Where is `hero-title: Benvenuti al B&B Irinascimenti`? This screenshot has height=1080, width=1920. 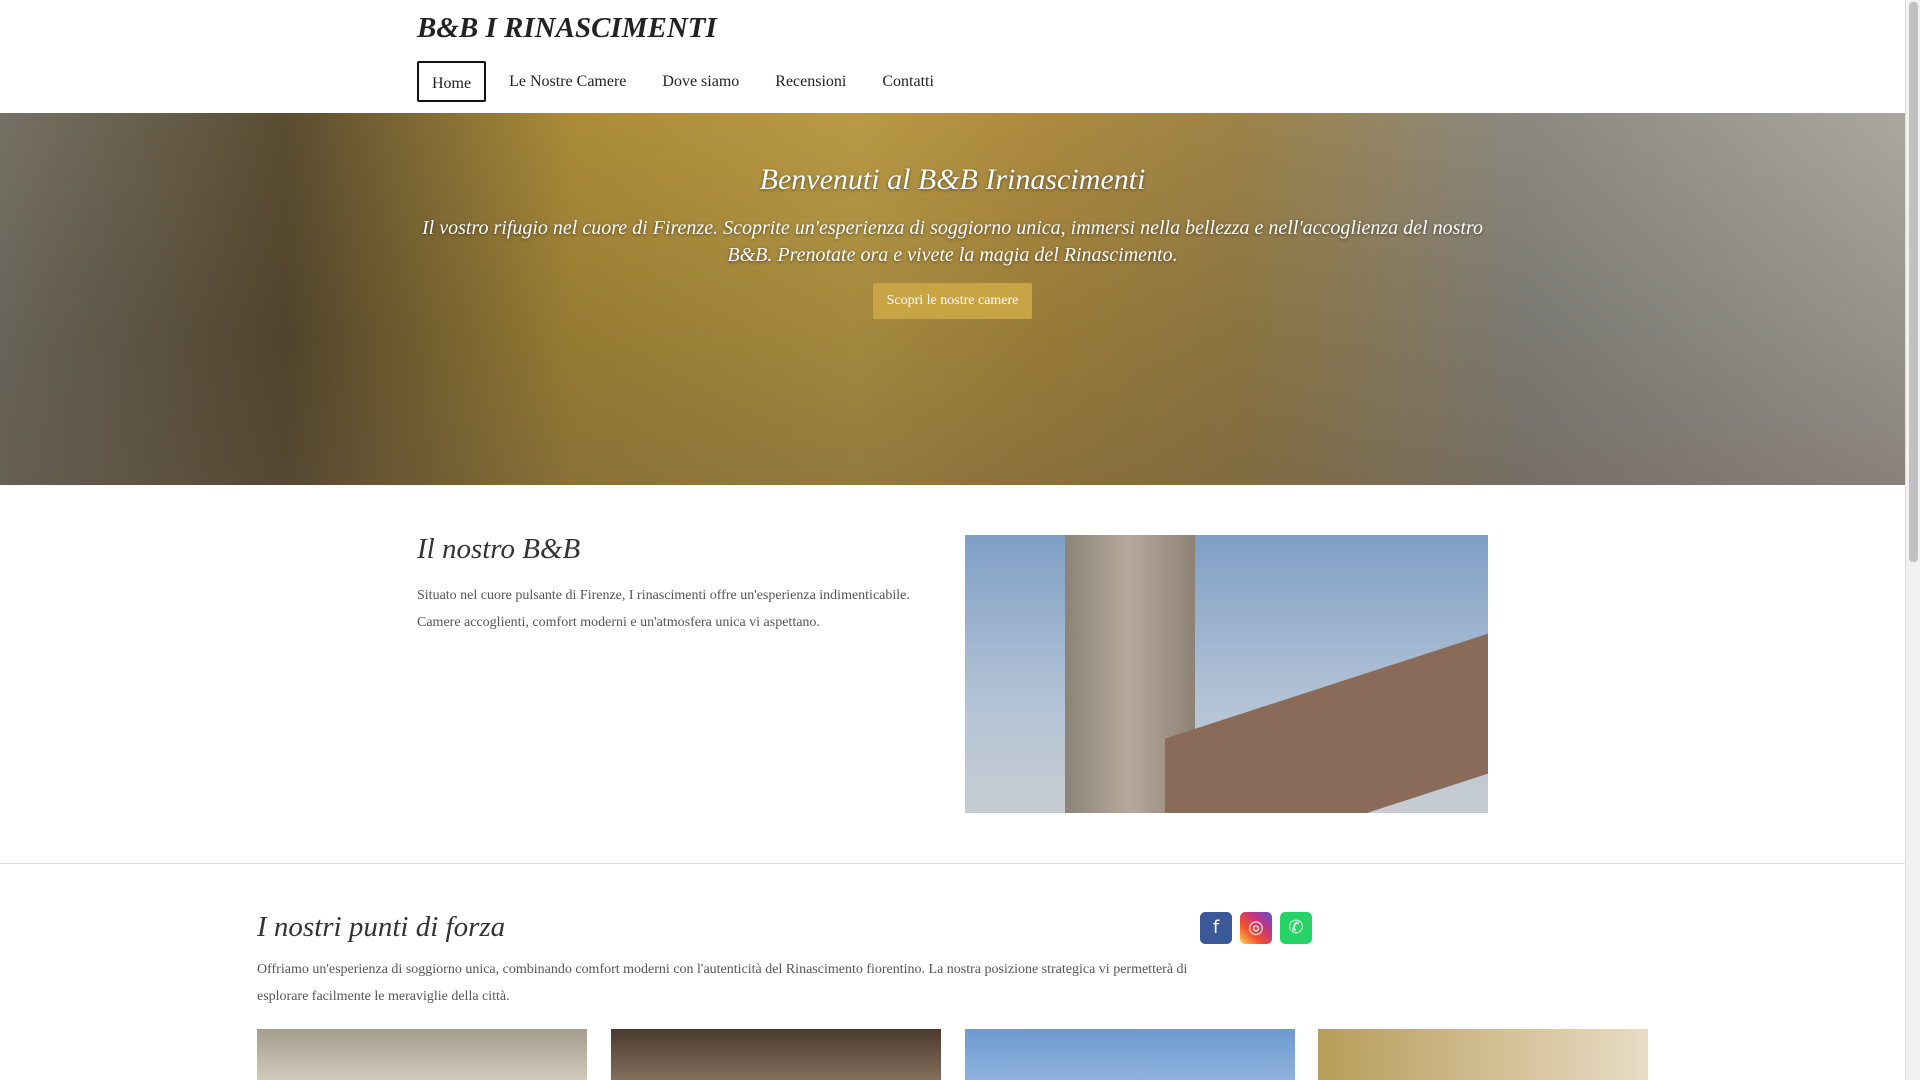 hero-title: Benvenuti al B&B Irinascimenti is located at coordinates (952, 179).